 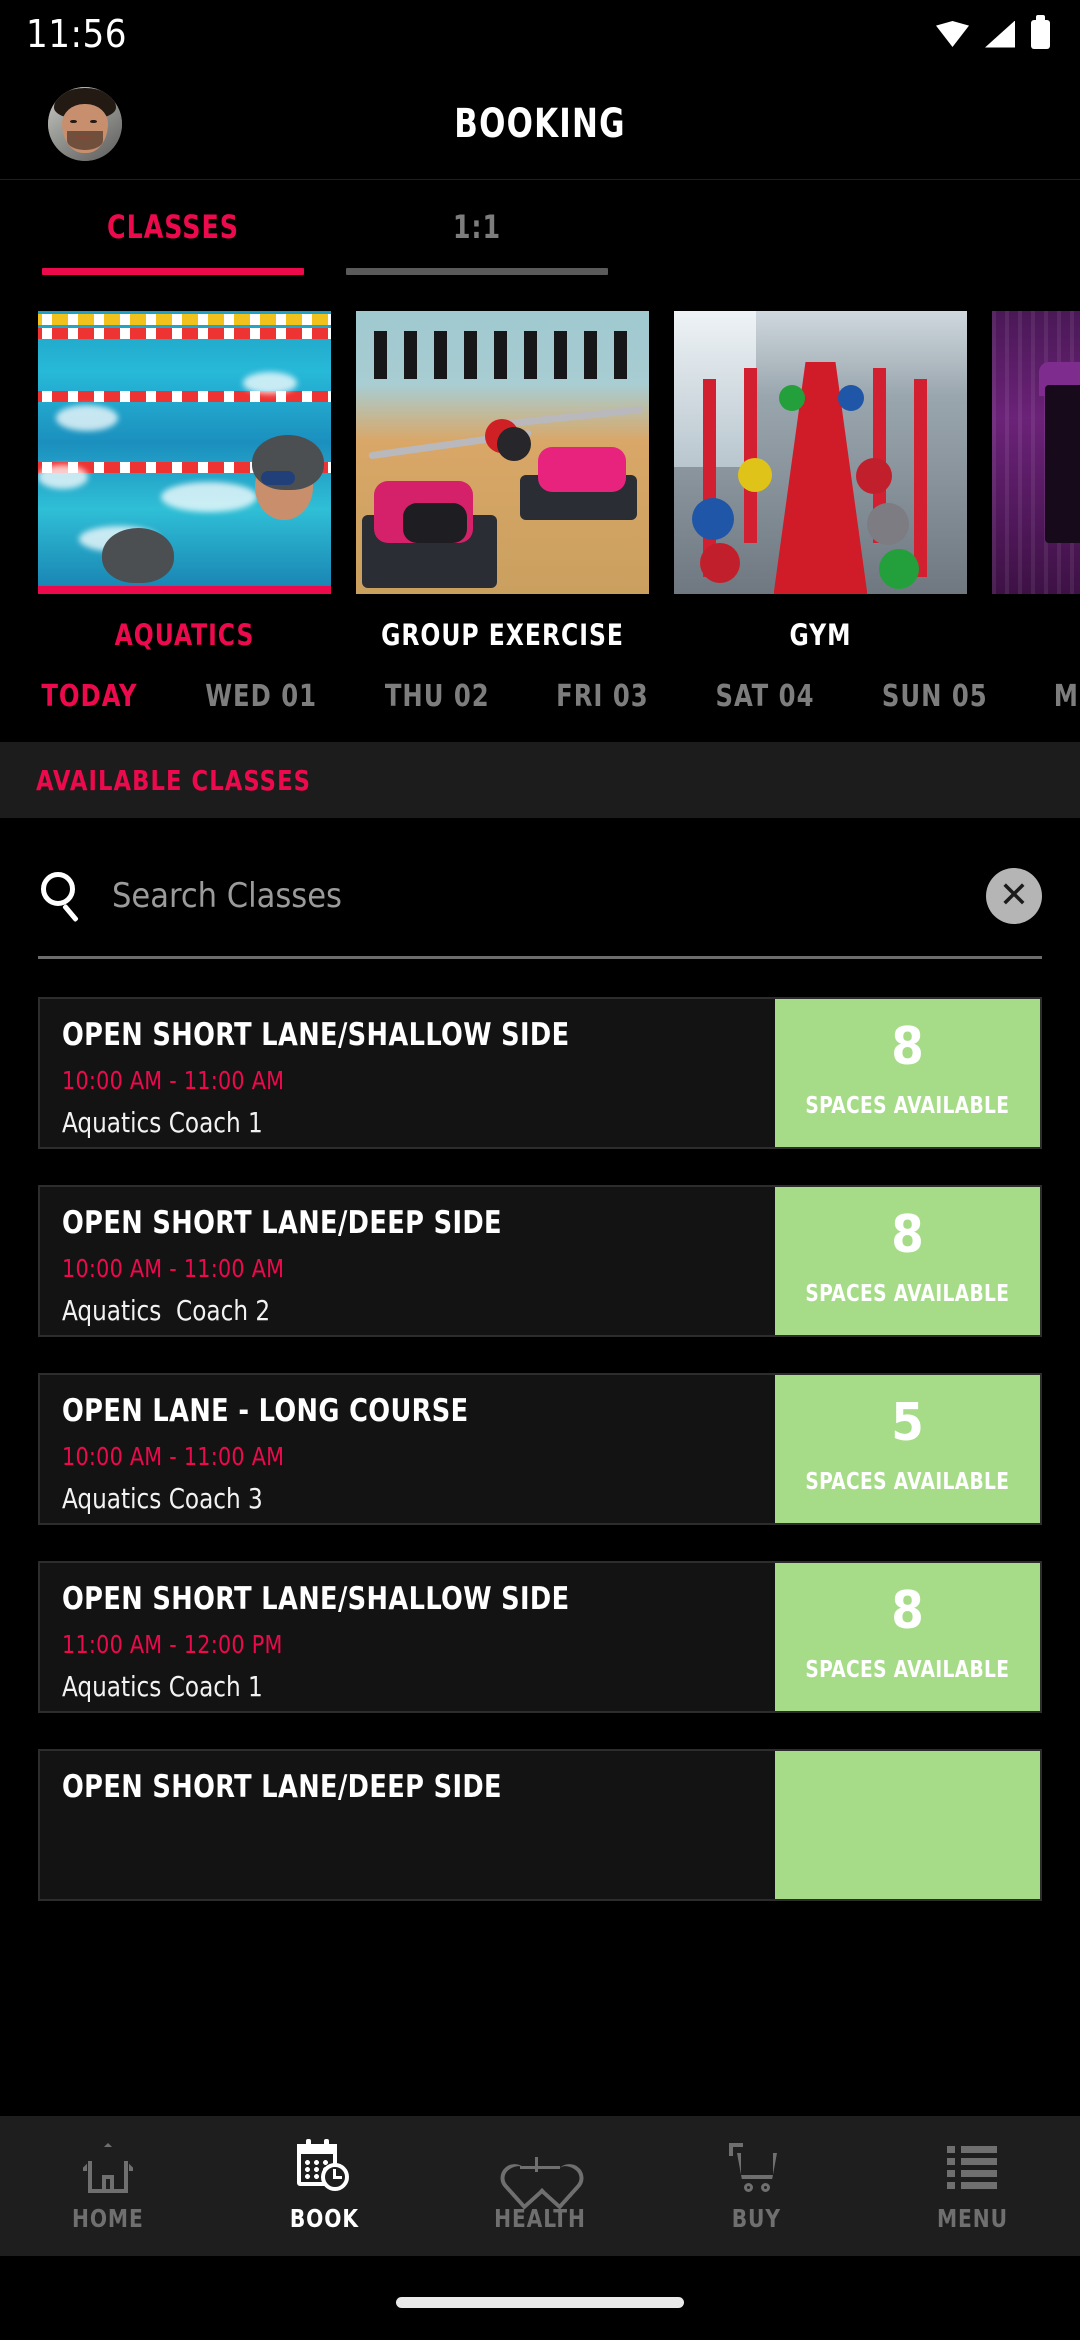 What do you see at coordinates (324, 2167) in the screenshot?
I see `calendar-clock-icon` at bounding box center [324, 2167].